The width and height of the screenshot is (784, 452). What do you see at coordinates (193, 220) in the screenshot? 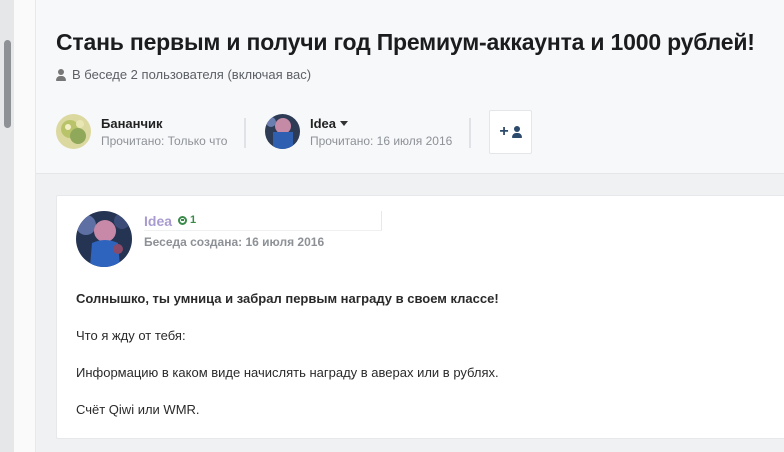
I see `reputation-count: 1` at bounding box center [193, 220].